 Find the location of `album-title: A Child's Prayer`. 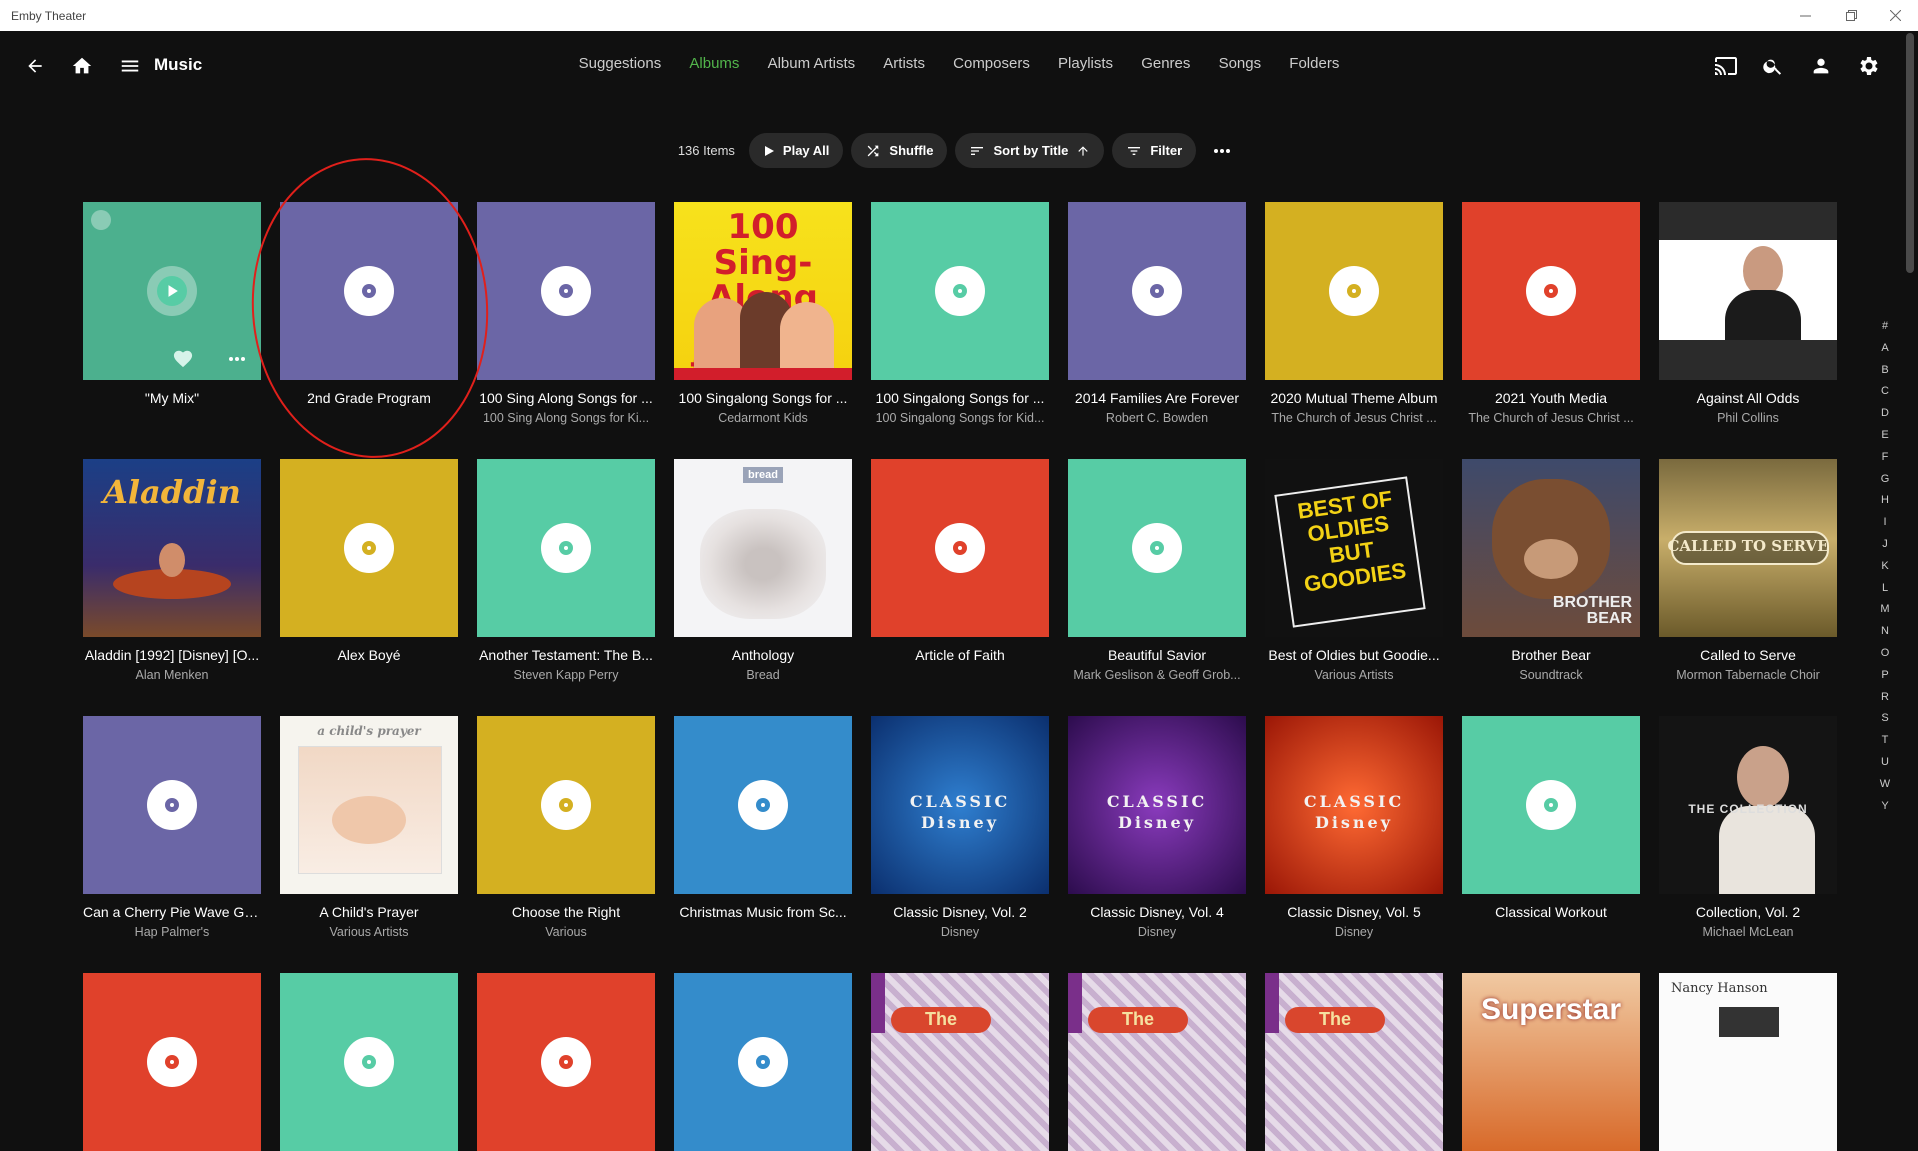

album-title: A Child's Prayer is located at coordinates (369, 912).